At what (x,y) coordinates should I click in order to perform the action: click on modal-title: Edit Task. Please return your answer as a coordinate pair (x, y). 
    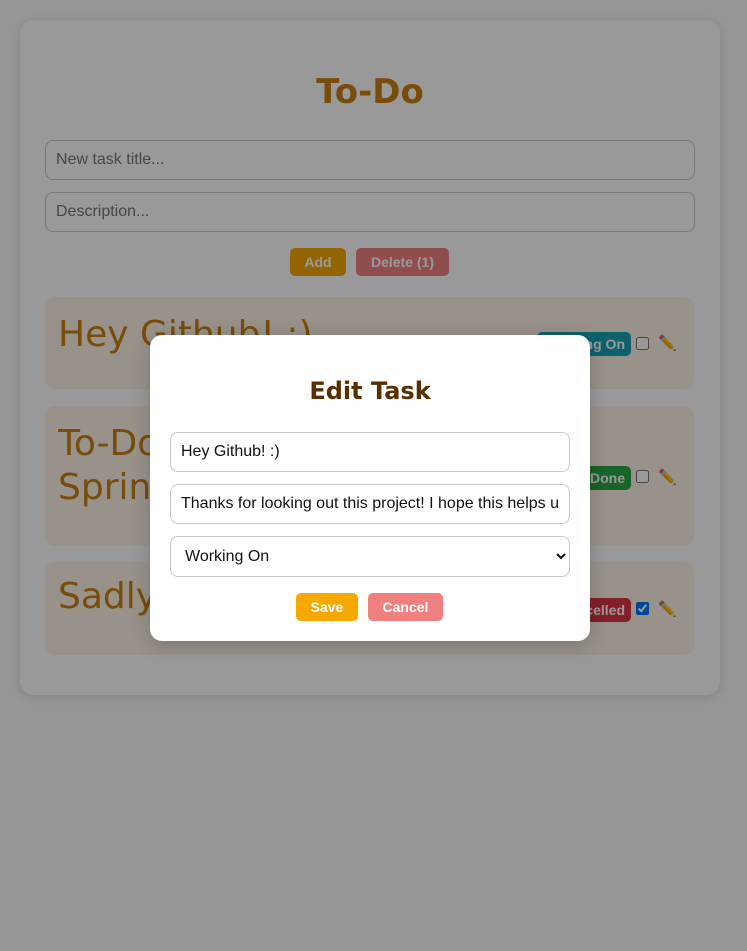
    Looking at the image, I should click on (370, 391).